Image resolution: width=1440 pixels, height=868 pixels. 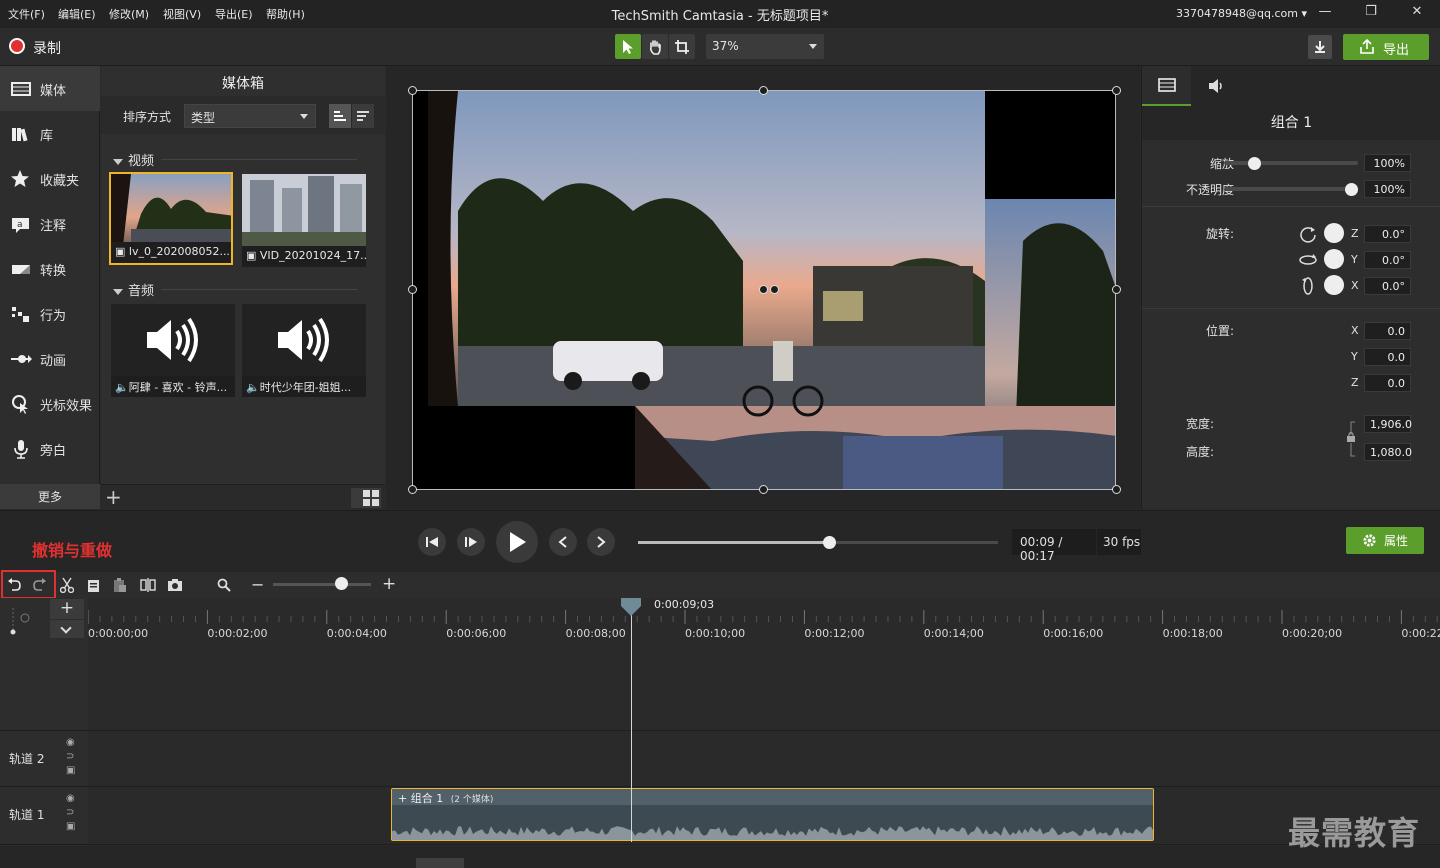 I want to click on redo-button, so click(x=40, y=585).